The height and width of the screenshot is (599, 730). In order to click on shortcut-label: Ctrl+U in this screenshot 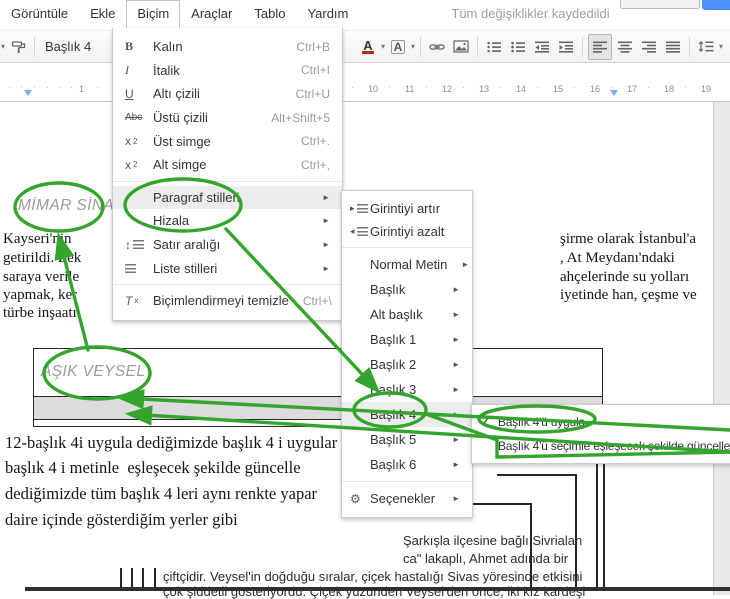, I will do `click(312, 93)`.